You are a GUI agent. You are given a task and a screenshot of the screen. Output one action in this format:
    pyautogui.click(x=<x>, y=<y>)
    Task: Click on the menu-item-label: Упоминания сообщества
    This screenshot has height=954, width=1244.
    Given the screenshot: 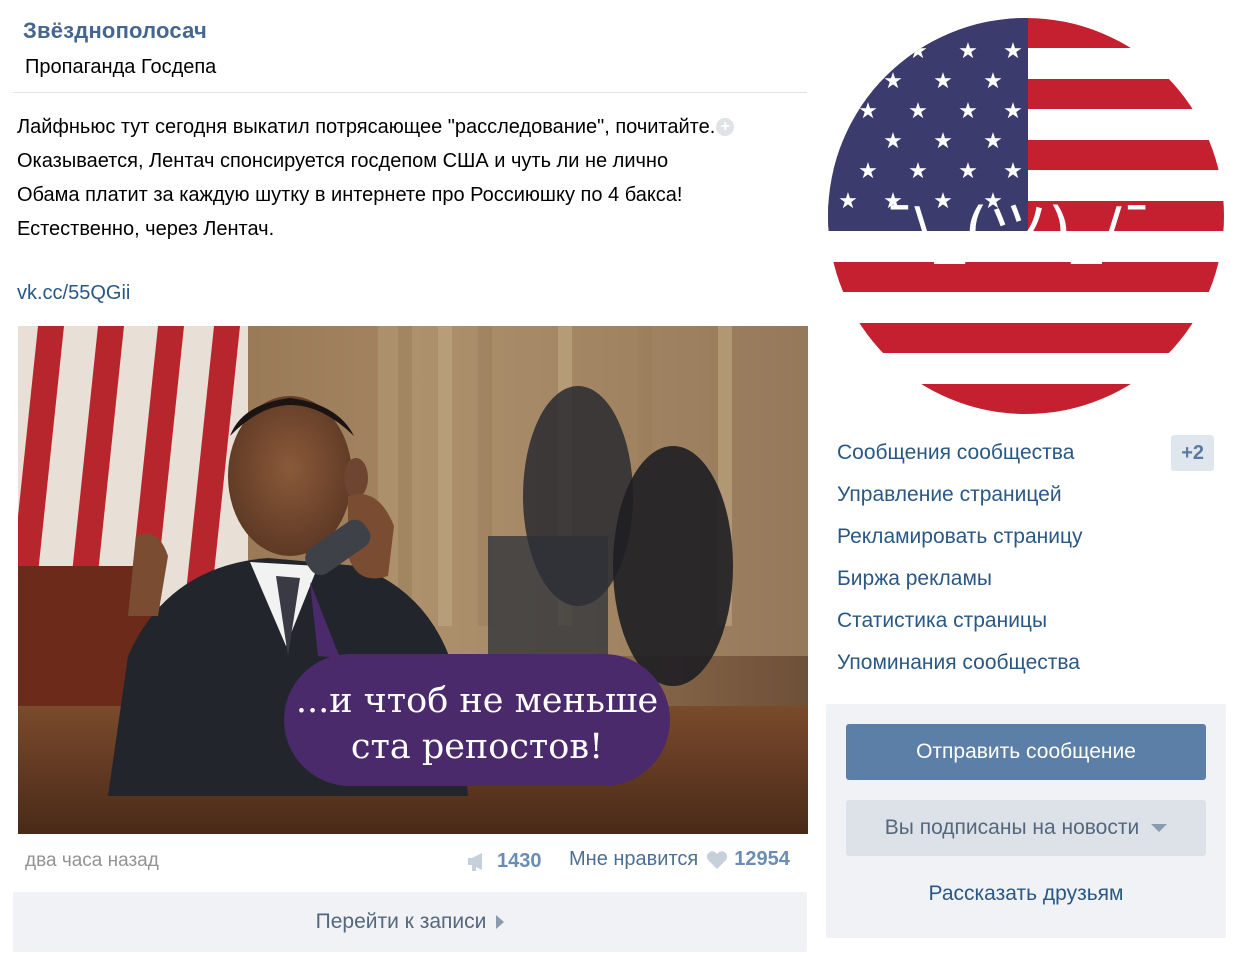 What is the action you would take?
    pyautogui.click(x=958, y=662)
    